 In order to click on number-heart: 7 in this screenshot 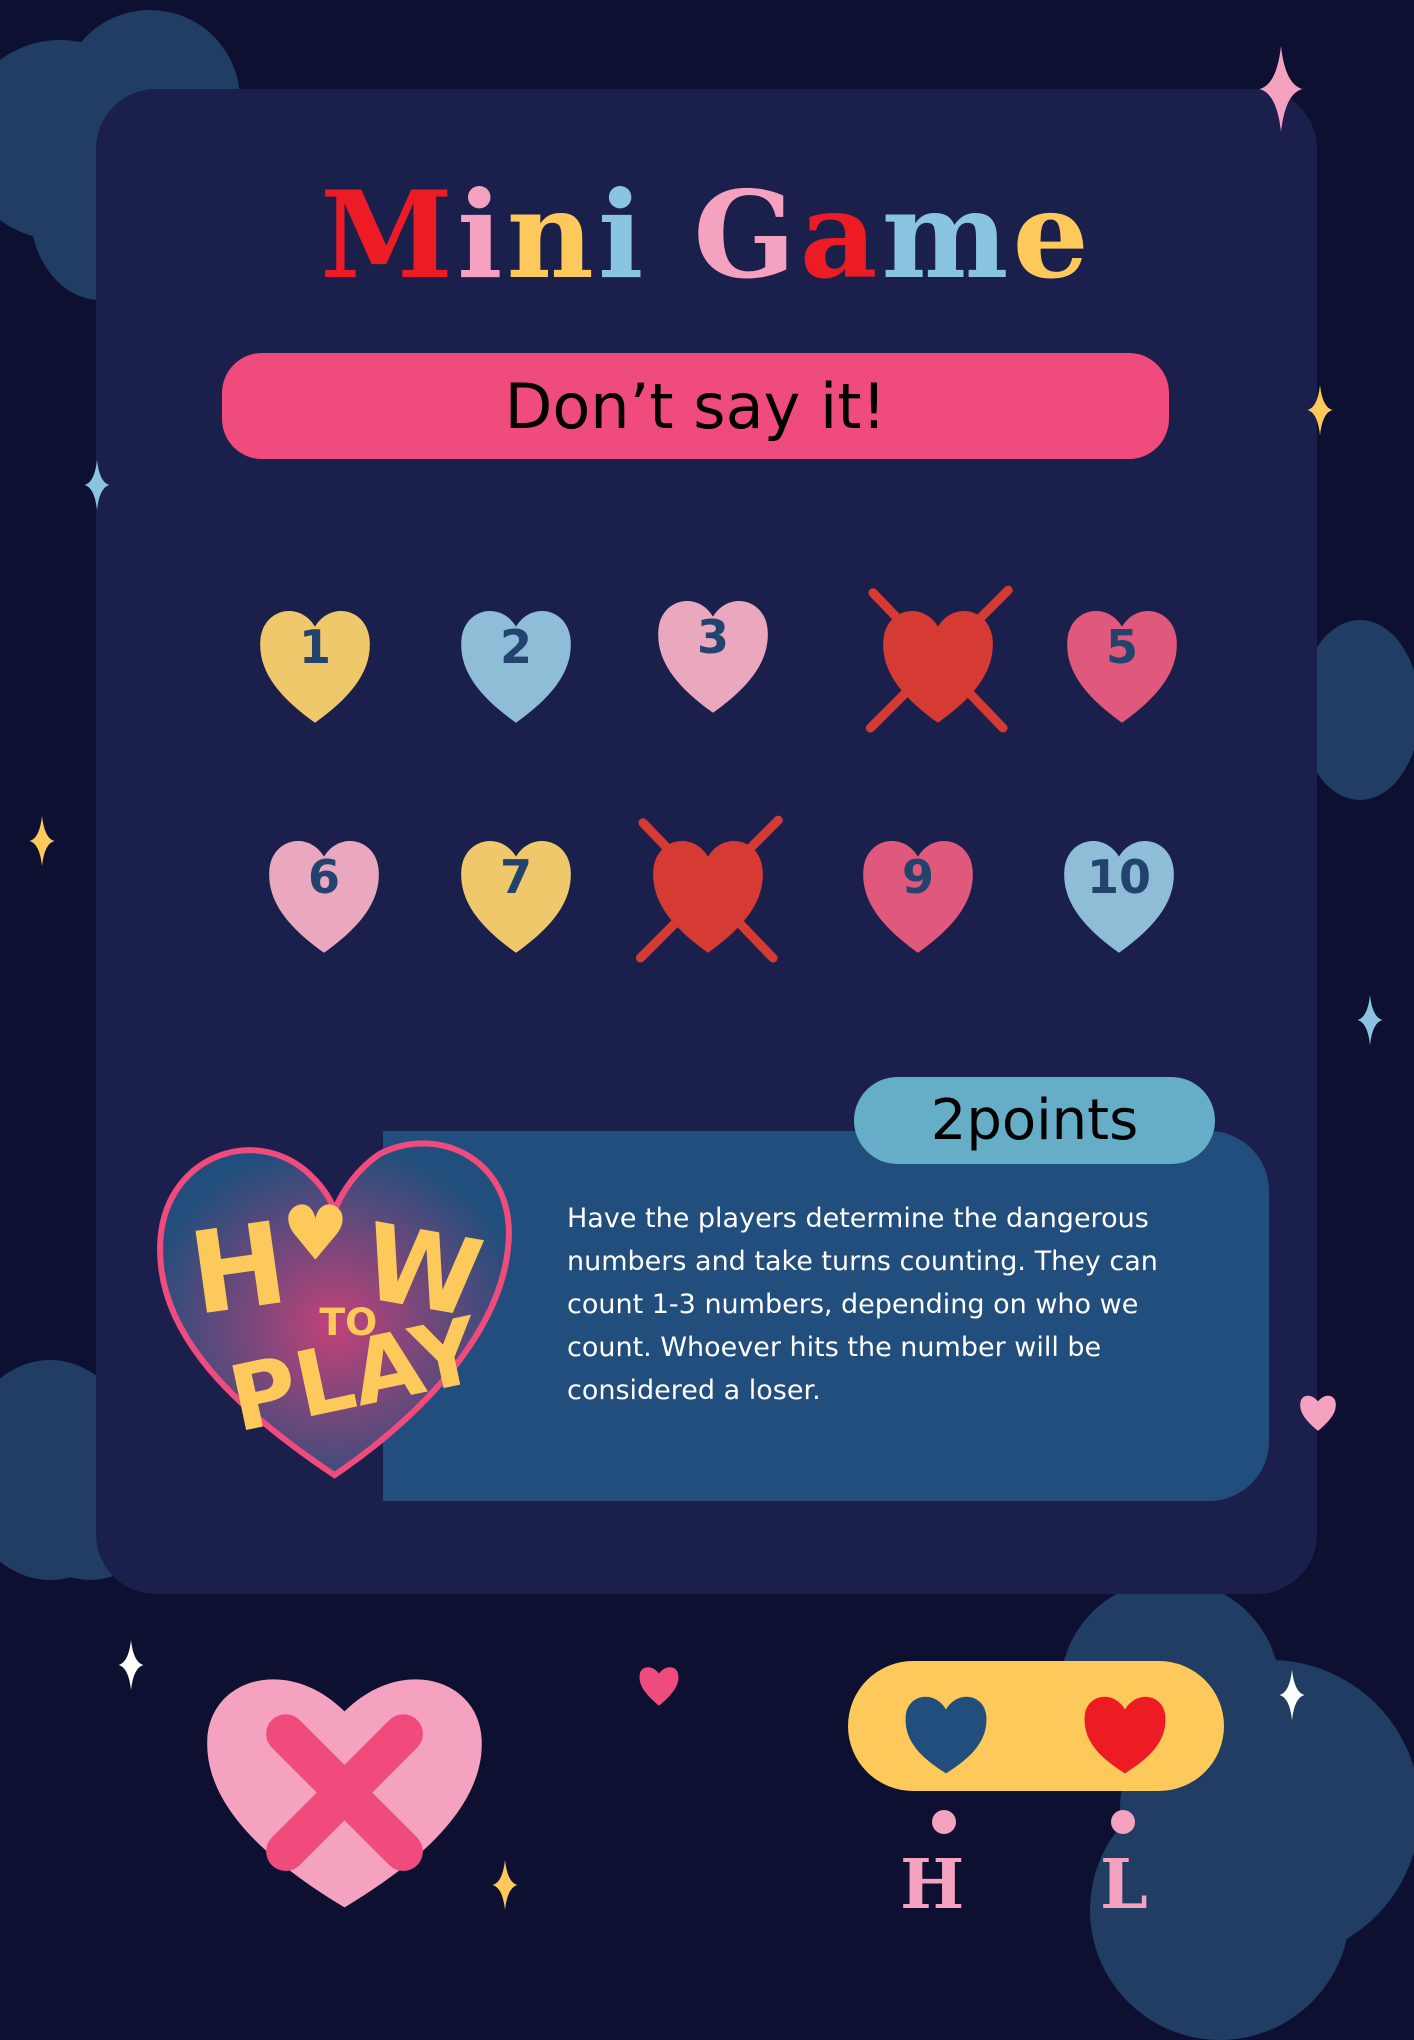, I will do `click(516, 893)`.